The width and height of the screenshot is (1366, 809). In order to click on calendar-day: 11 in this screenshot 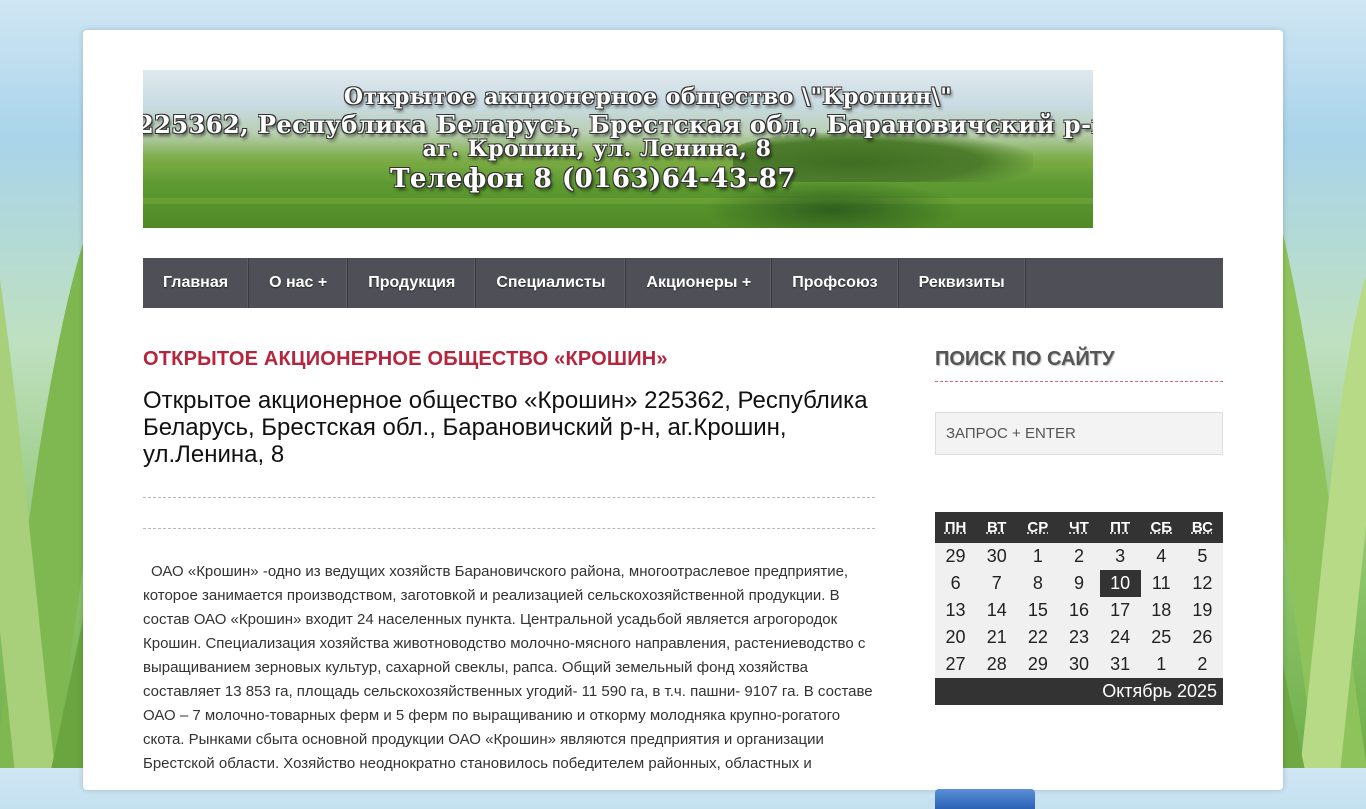, I will do `click(1161, 583)`.